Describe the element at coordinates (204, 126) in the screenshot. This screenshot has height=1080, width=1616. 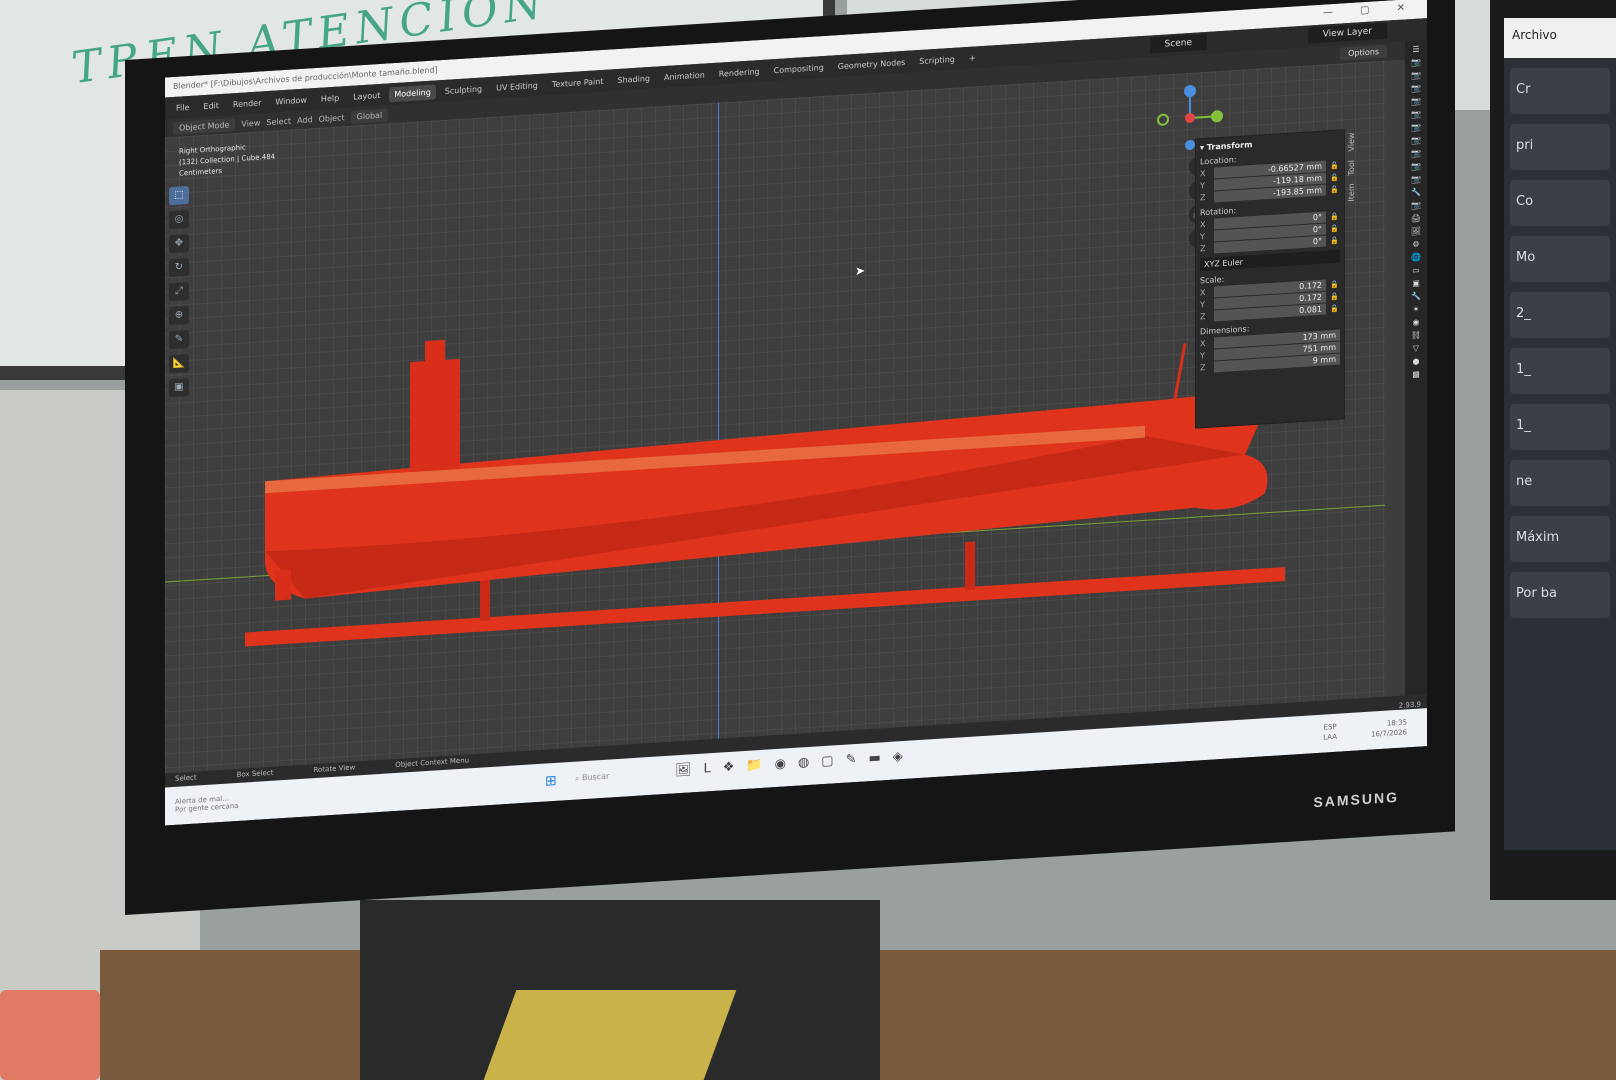
I see `object-mode-dropdown: Object Mode` at that location.